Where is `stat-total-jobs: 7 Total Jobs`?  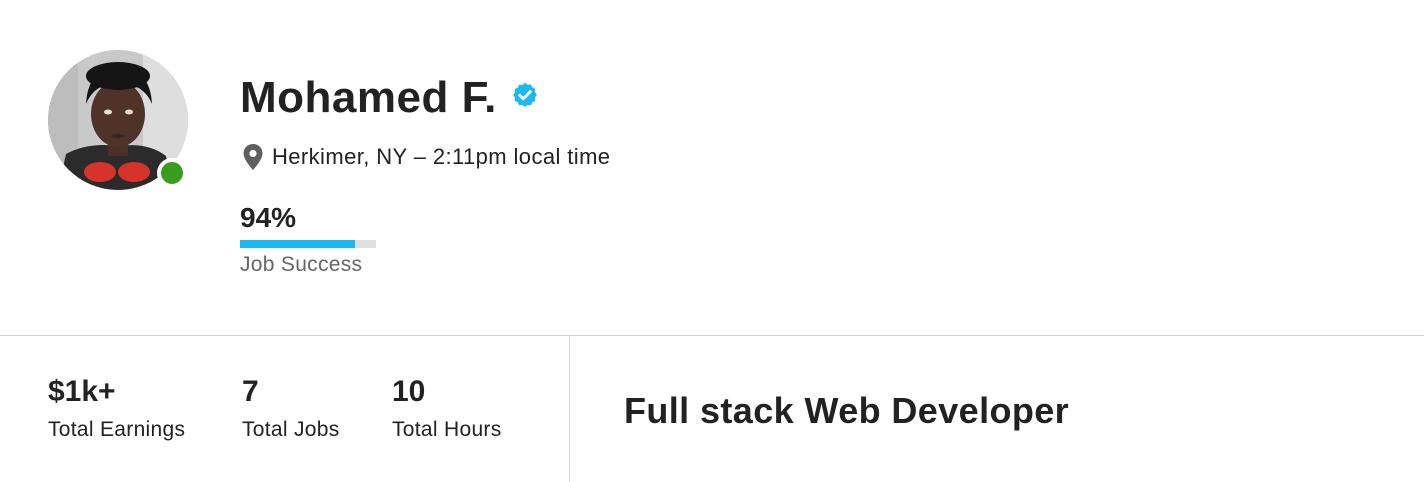 stat-total-jobs: 7 Total Jobs is located at coordinates (291, 408).